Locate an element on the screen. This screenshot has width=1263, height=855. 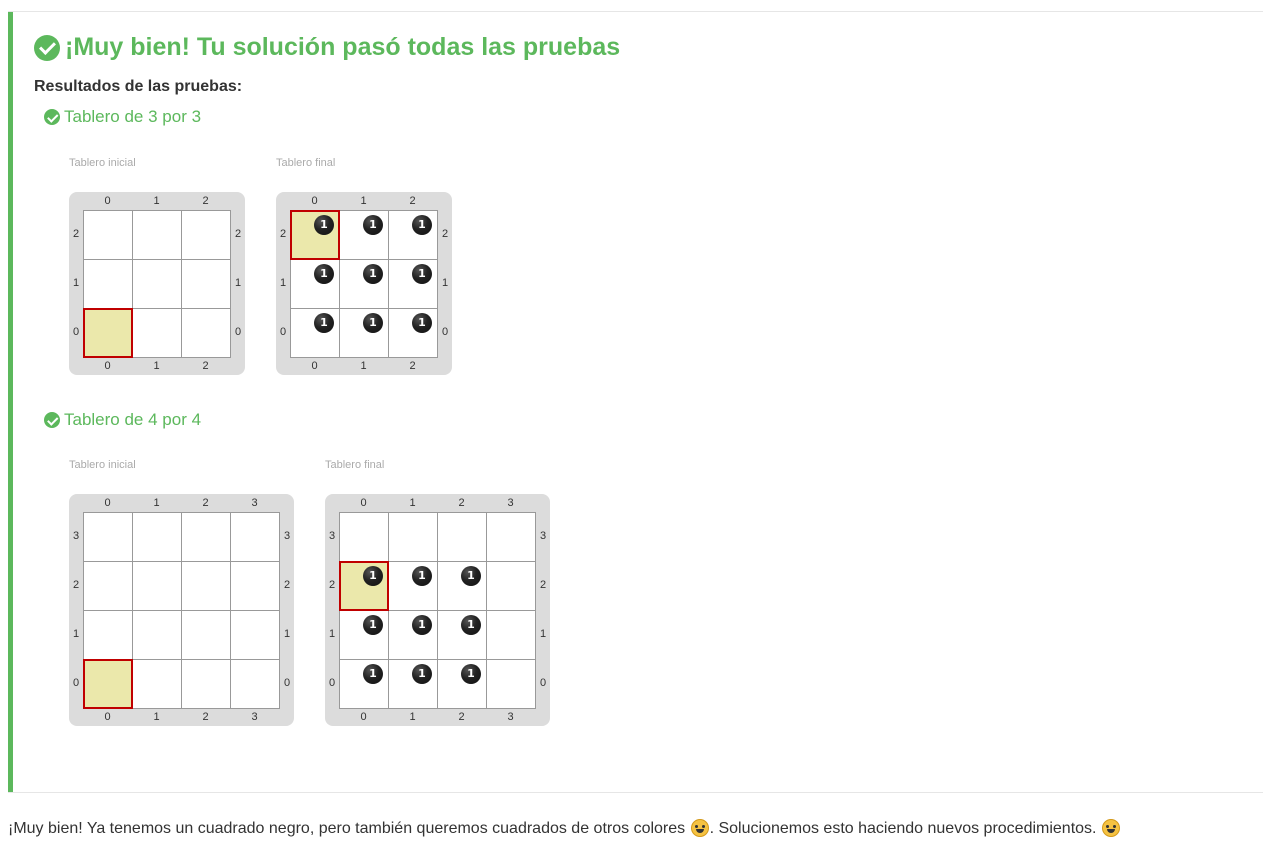
test-title-3x3: Tablero de 3 por 3 is located at coordinates (122, 117).